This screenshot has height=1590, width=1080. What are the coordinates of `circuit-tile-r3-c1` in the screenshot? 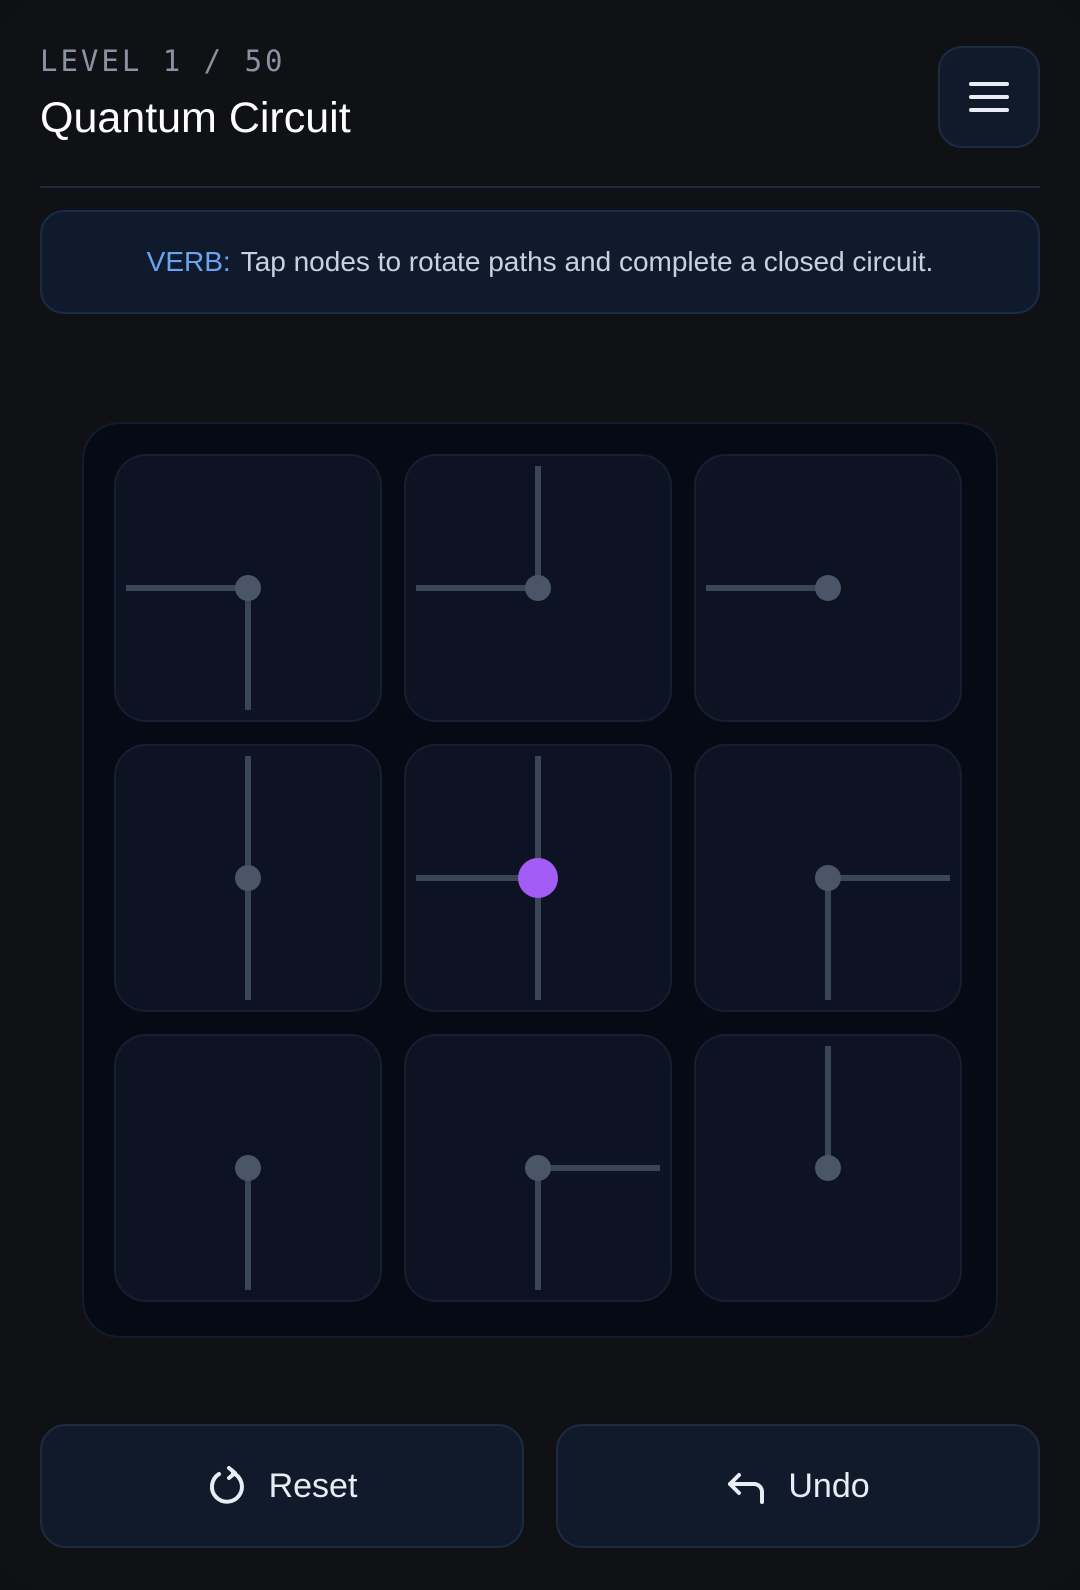 It's located at (248, 1168).